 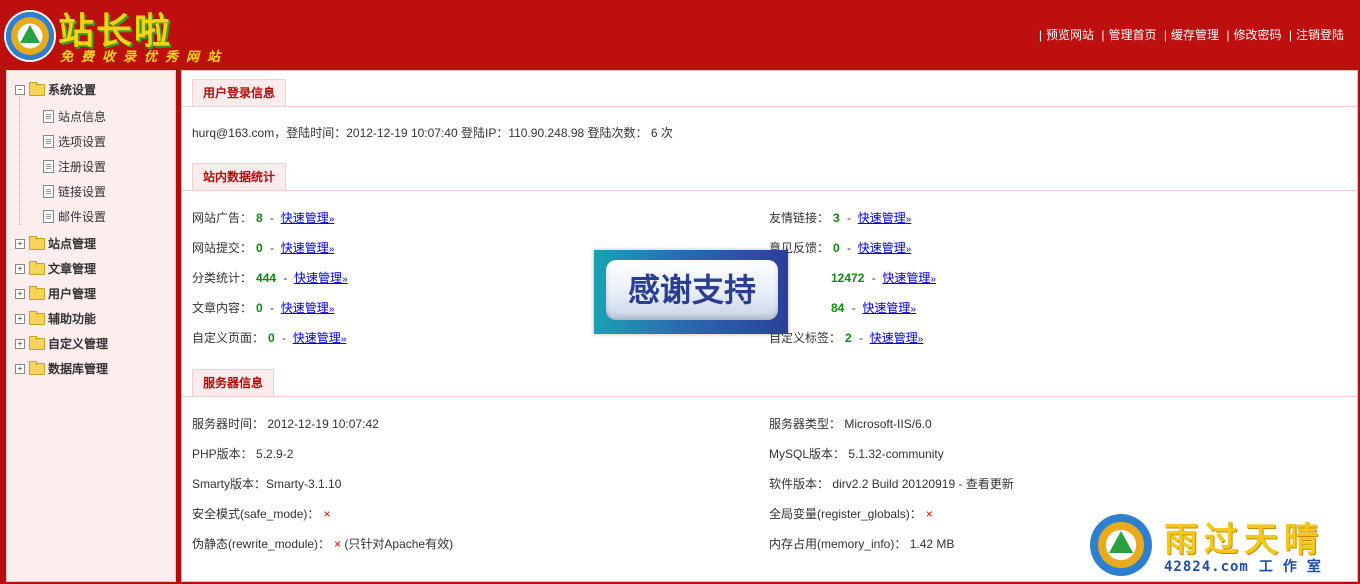 What do you see at coordinates (1244, 540) in the screenshot?
I see `watermark-brand: 雨过天晴` at bounding box center [1244, 540].